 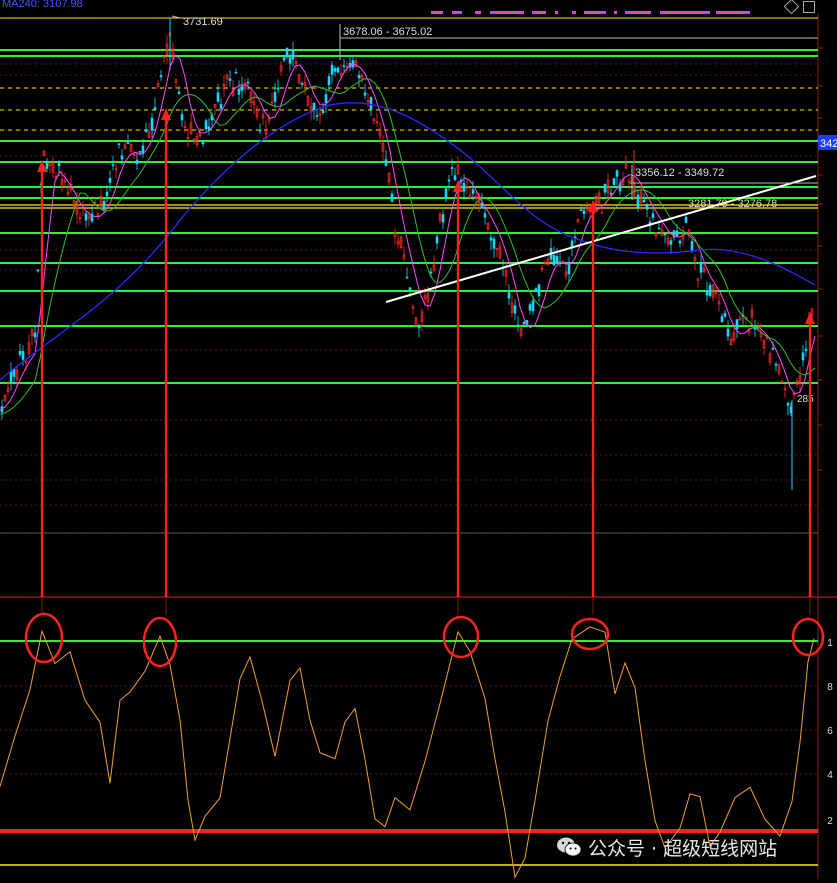 I want to click on range1-label: 3678.06 - 3675.02, so click(x=387, y=32).